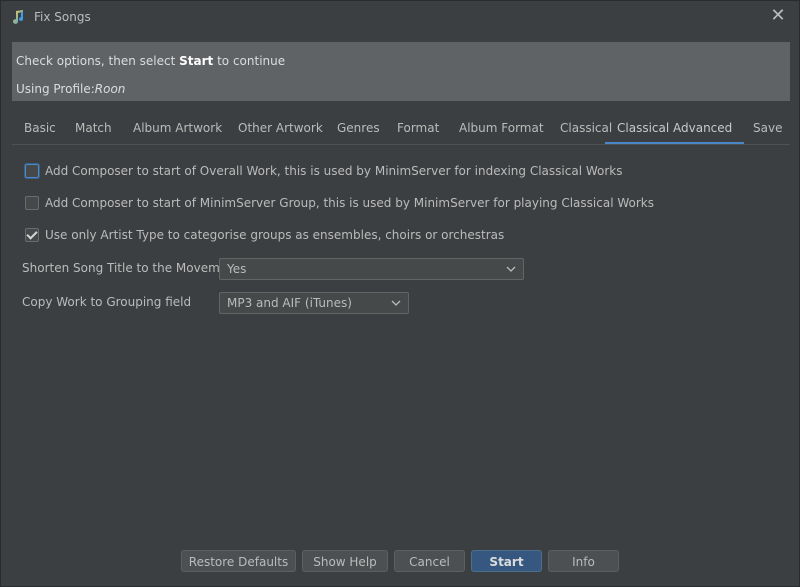 The height and width of the screenshot is (587, 800). Describe the element at coordinates (249, 61) in the screenshot. I see `instruction-suffix: to continue` at that location.